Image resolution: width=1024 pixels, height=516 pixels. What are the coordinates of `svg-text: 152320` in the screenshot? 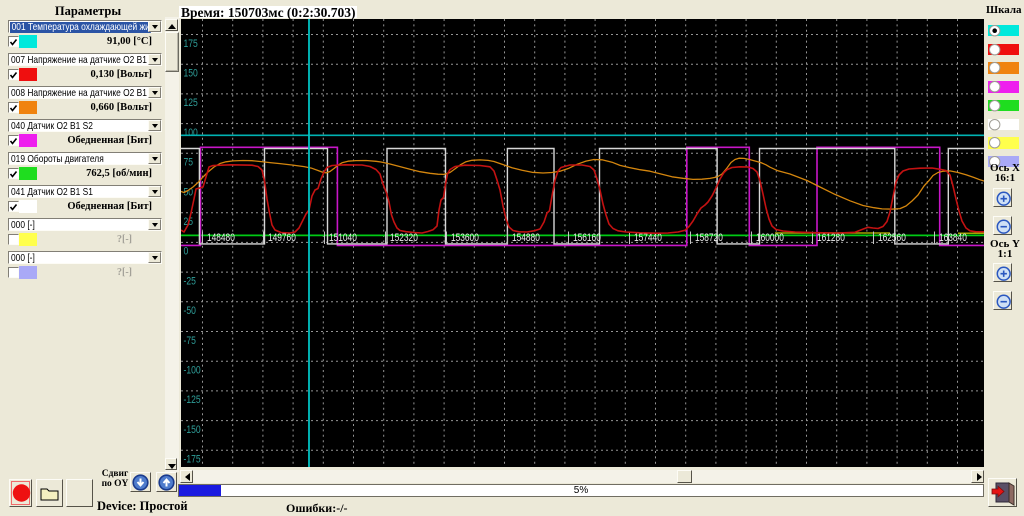 It's located at (404, 238).